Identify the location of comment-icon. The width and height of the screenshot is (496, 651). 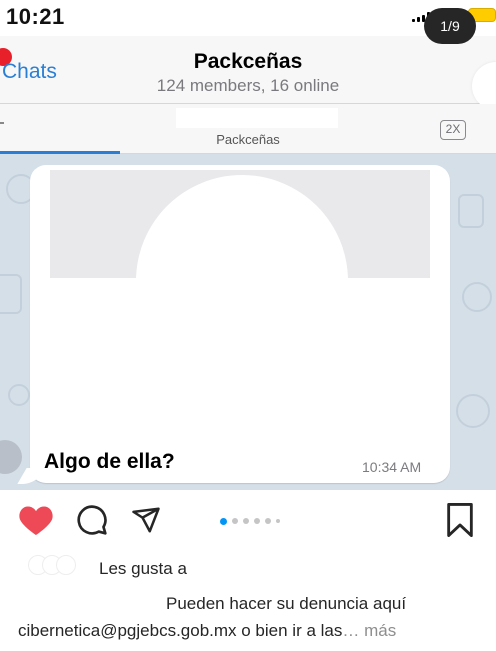
(92, 520).